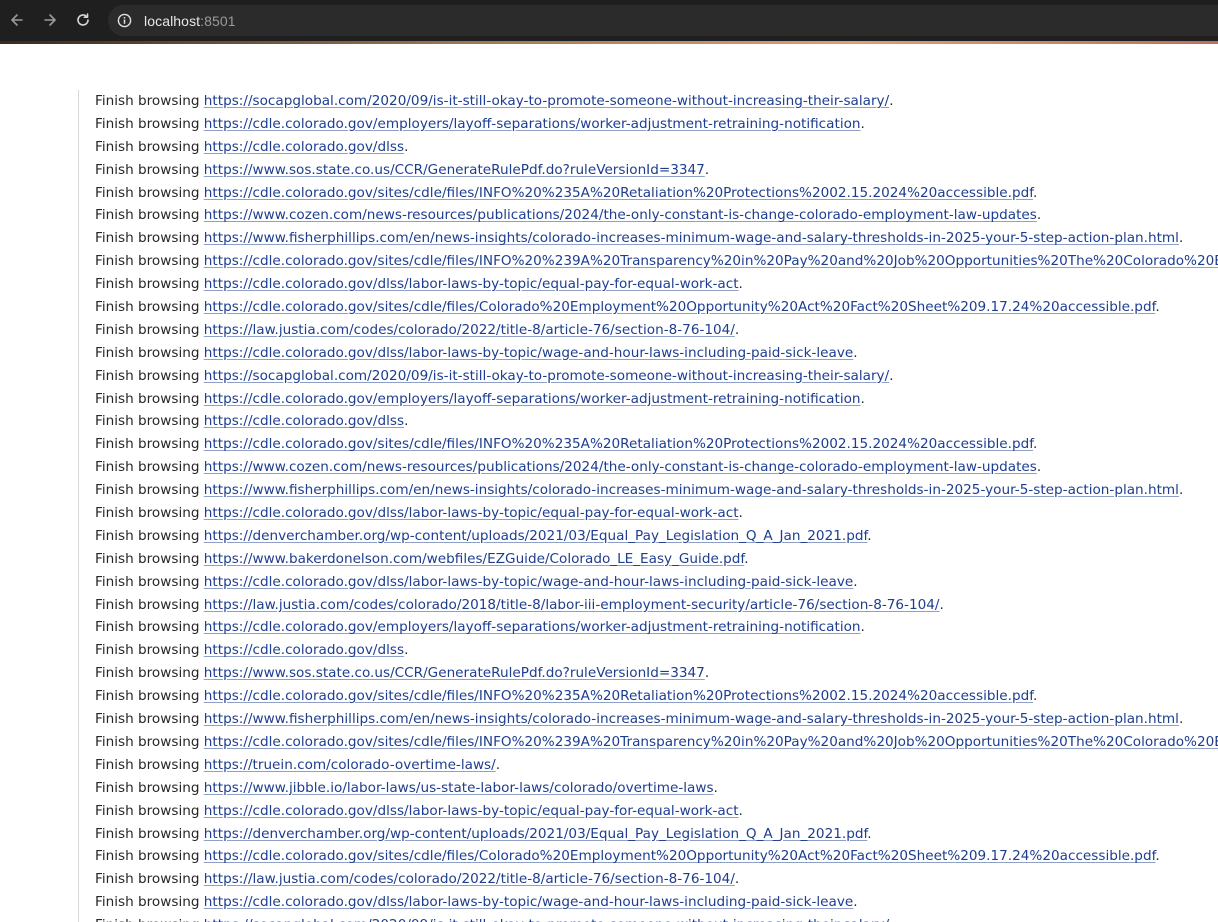 This screenshot has height=922, width=1218. Describe the element at coordinates (663, 20) in the screenshot. I see `address-bar: localhost:8501` at that location.